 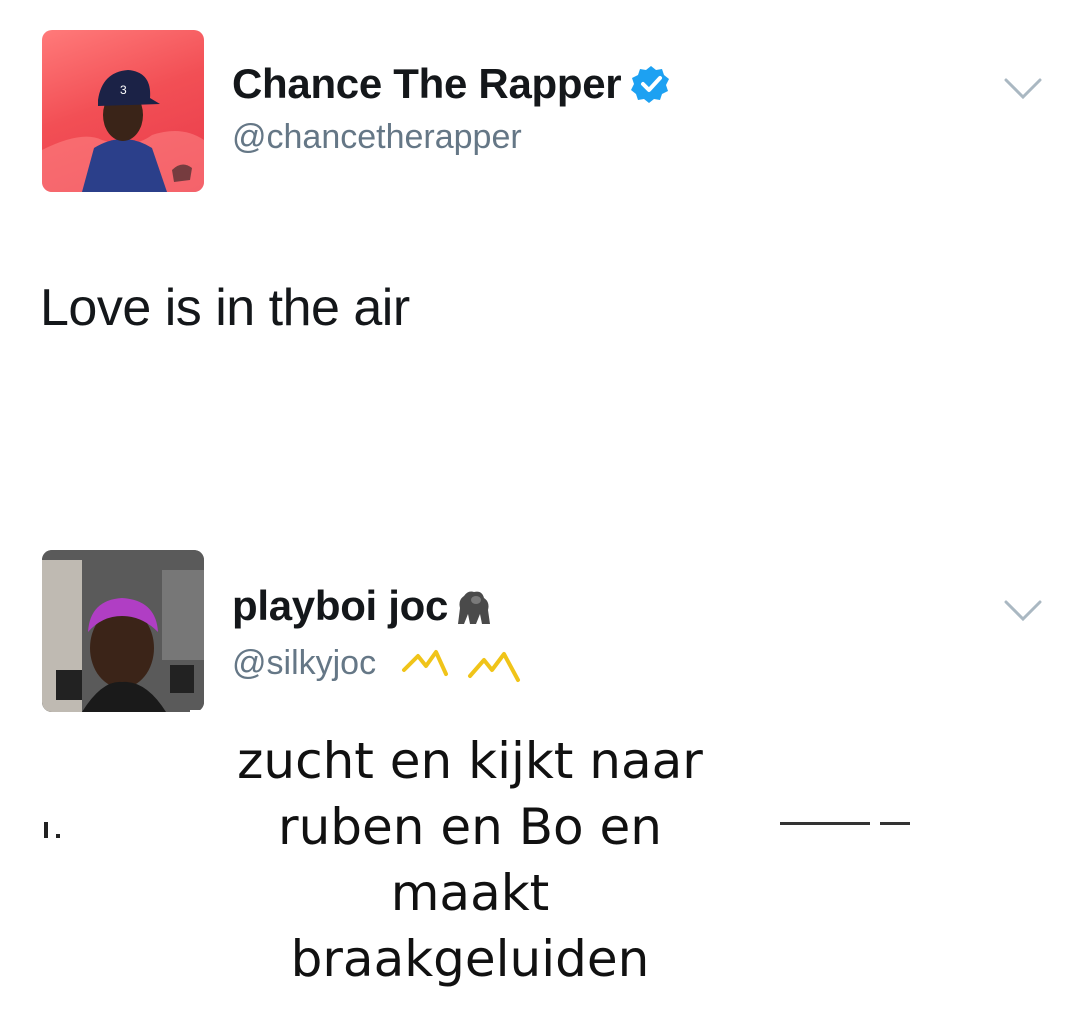 I want to click on display-name: playboi joc, so click(x=340, y=606).